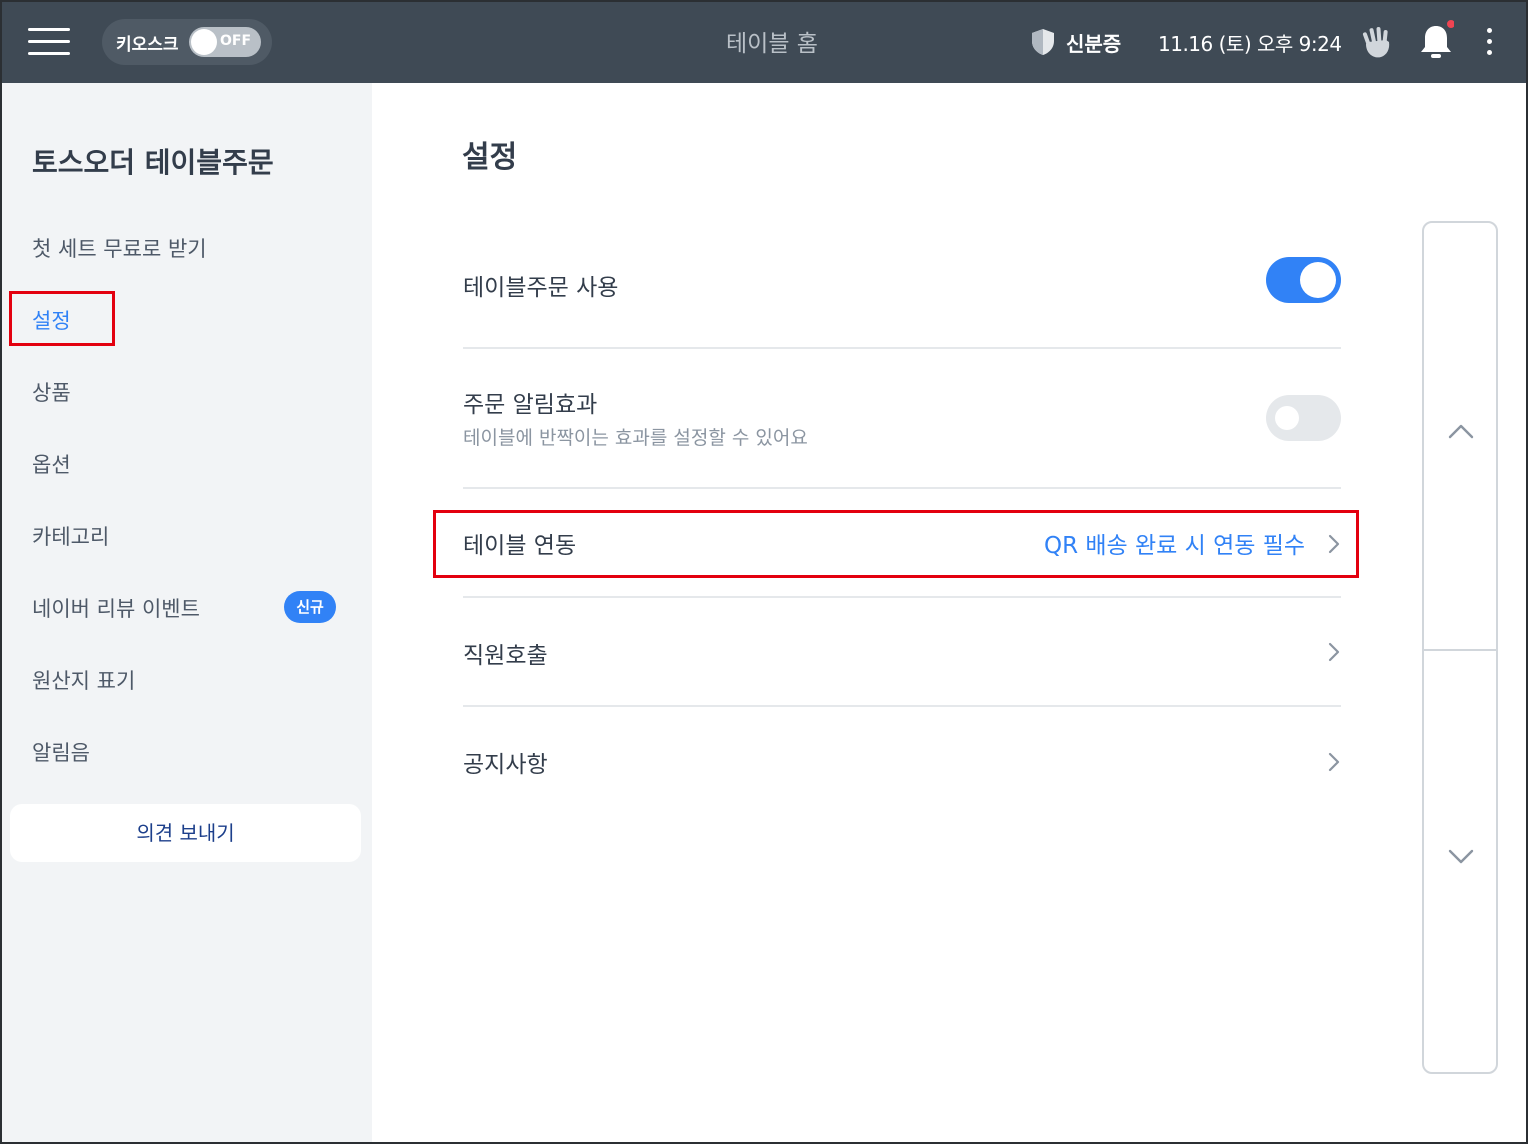  I want to click on chevron-up-icon, so click(1461, 431).